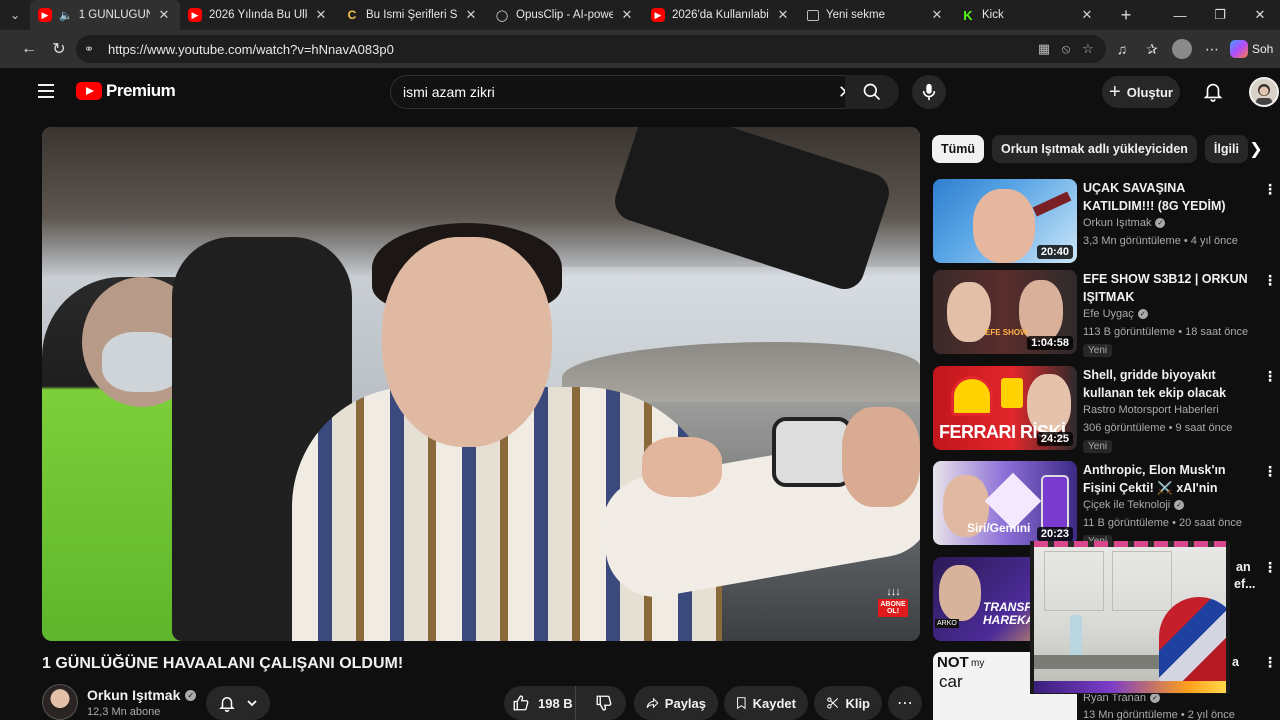 This screenshot has width=1280, height=720. I want to click on window-controls: — ❐ ✕, so click(1220, 15).